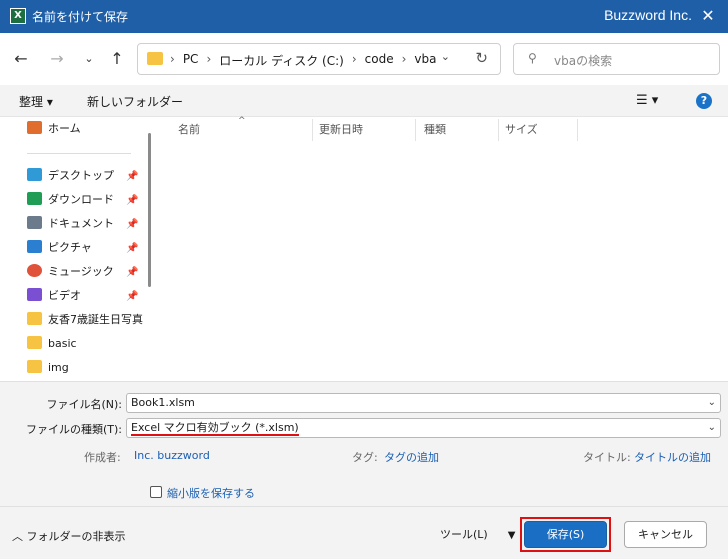 The height and width of the screenshot is (559, 728). I want to click on tools-menu: ツール(L) ▼, so click(477, 534).